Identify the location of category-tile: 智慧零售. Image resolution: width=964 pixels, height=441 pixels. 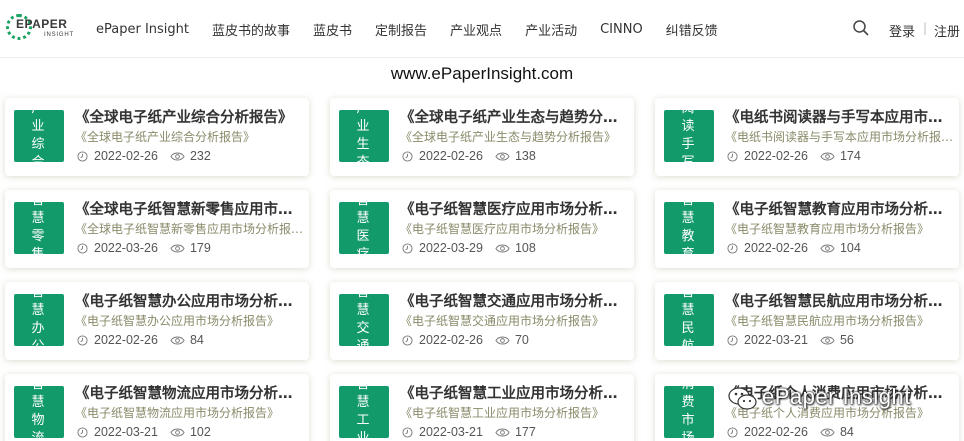
(39, 227).